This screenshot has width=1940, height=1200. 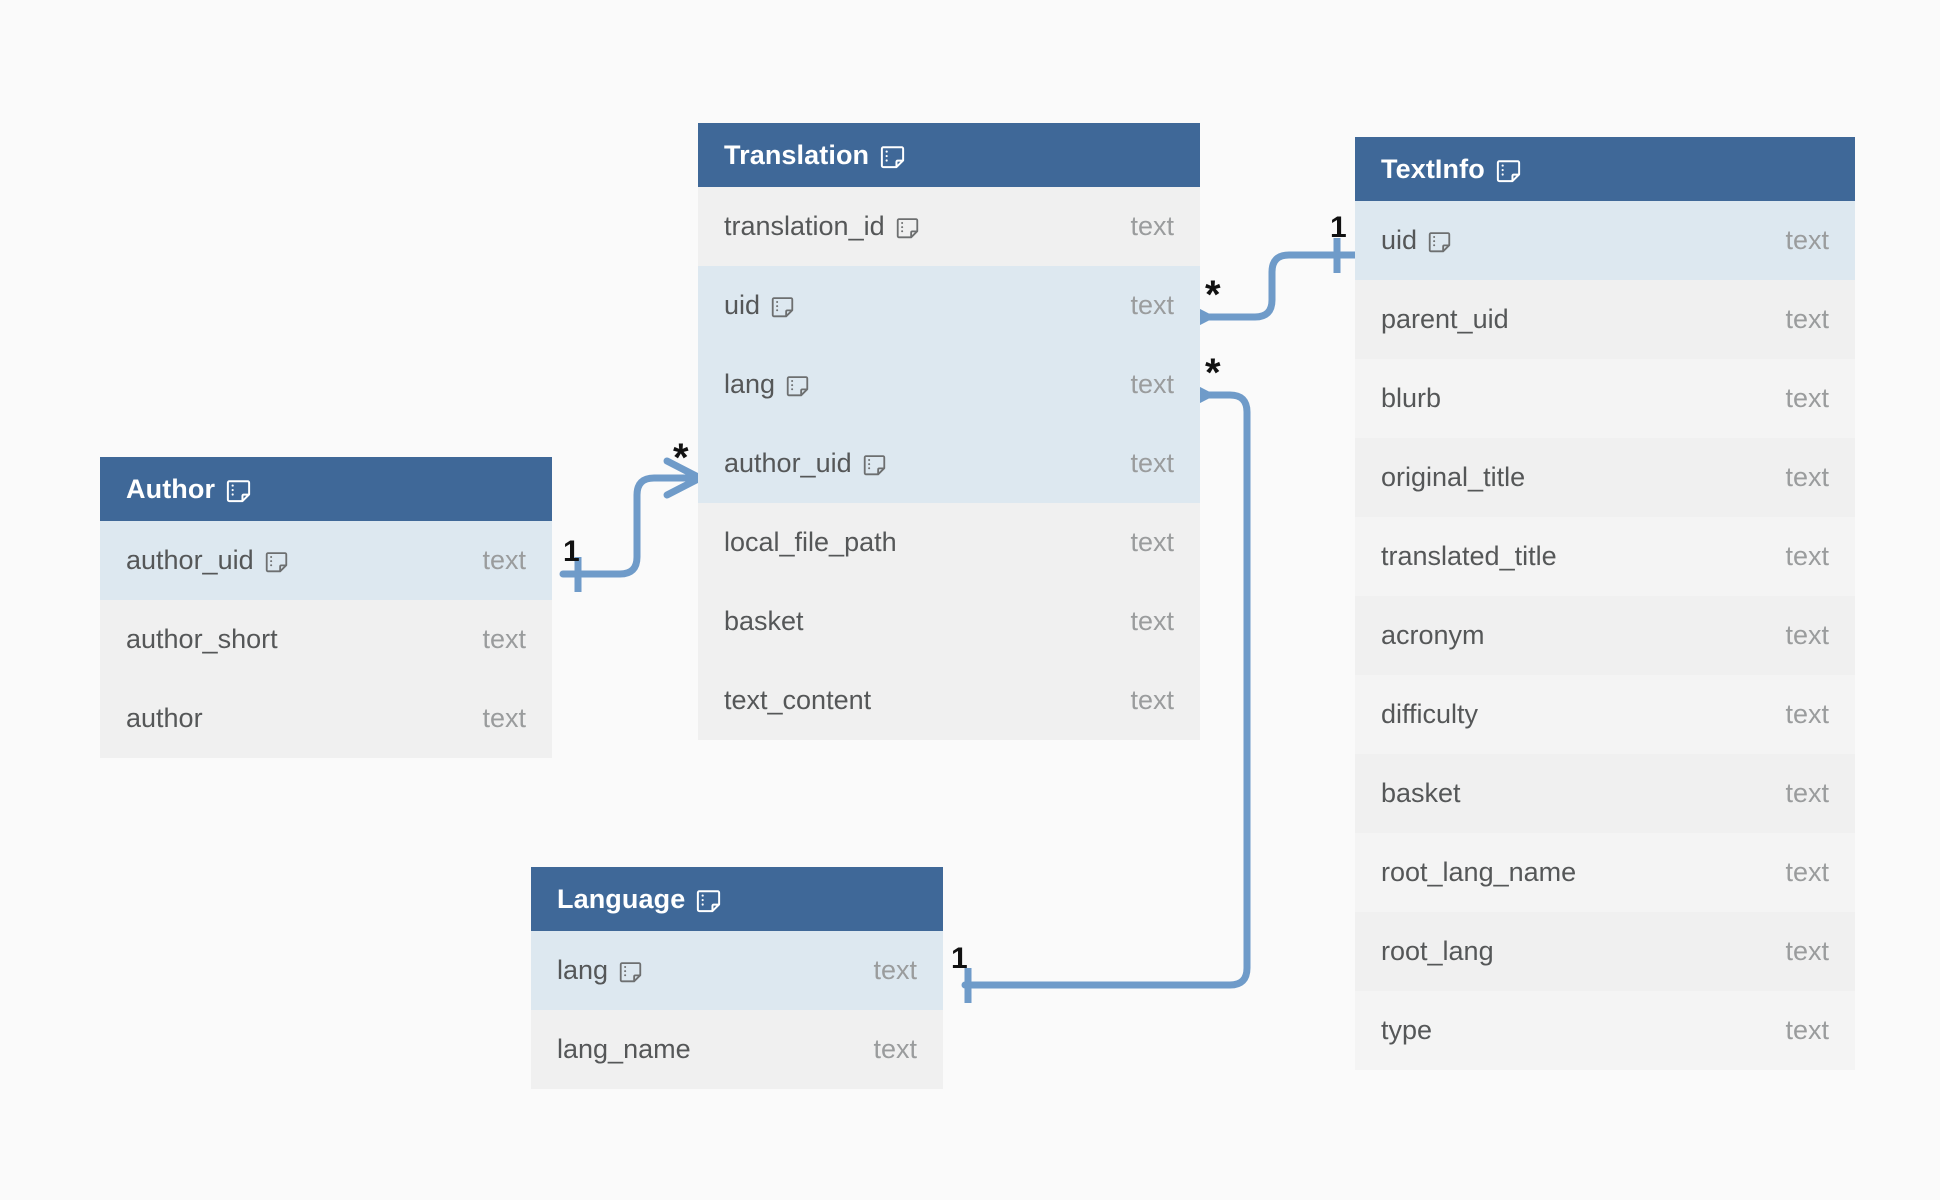 I want to click on field-name: translation_id, so click(x=804, y=226).